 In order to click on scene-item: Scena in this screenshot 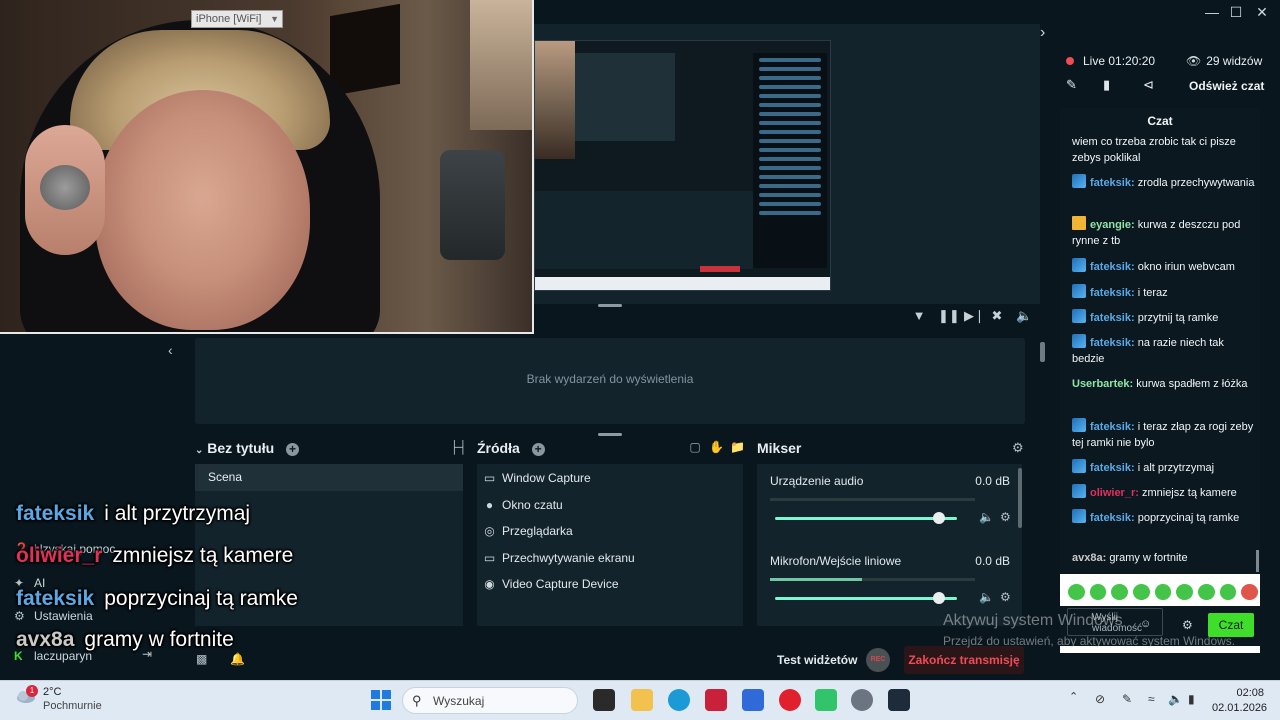, I will do `click(329, 477)`.